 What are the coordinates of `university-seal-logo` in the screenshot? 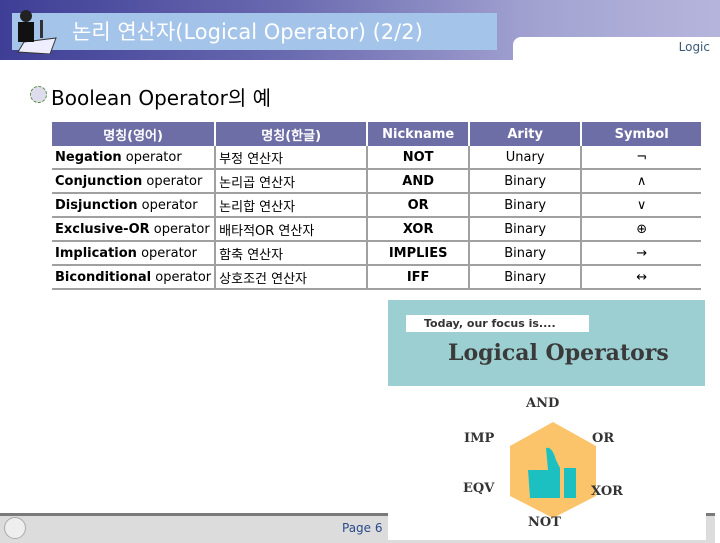 It's located at (15, 528).